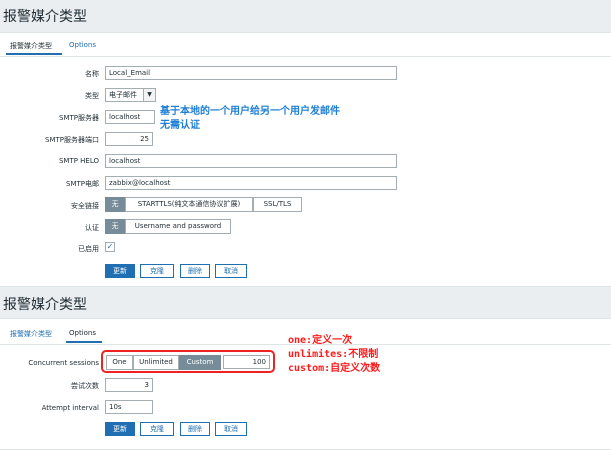  I want to click on concurrent-custom-option: Custom, so click(200, 362).